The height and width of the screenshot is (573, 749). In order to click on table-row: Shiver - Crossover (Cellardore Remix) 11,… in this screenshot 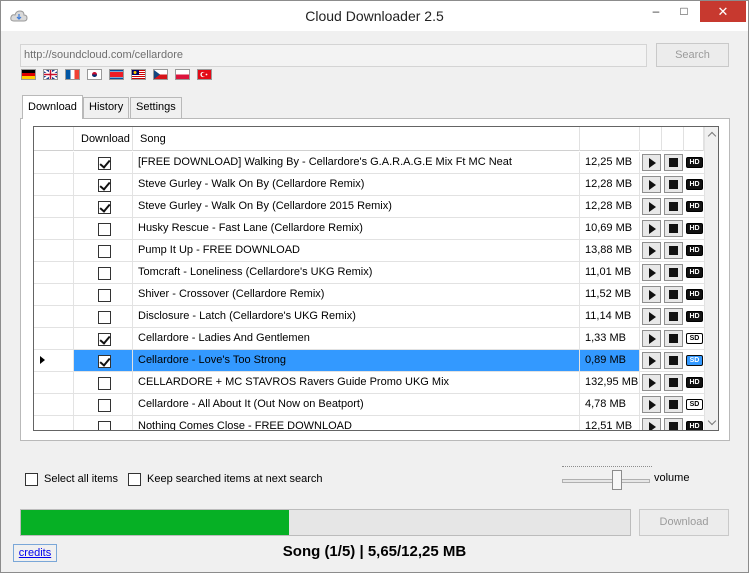, I will do `click(369, 295)`.